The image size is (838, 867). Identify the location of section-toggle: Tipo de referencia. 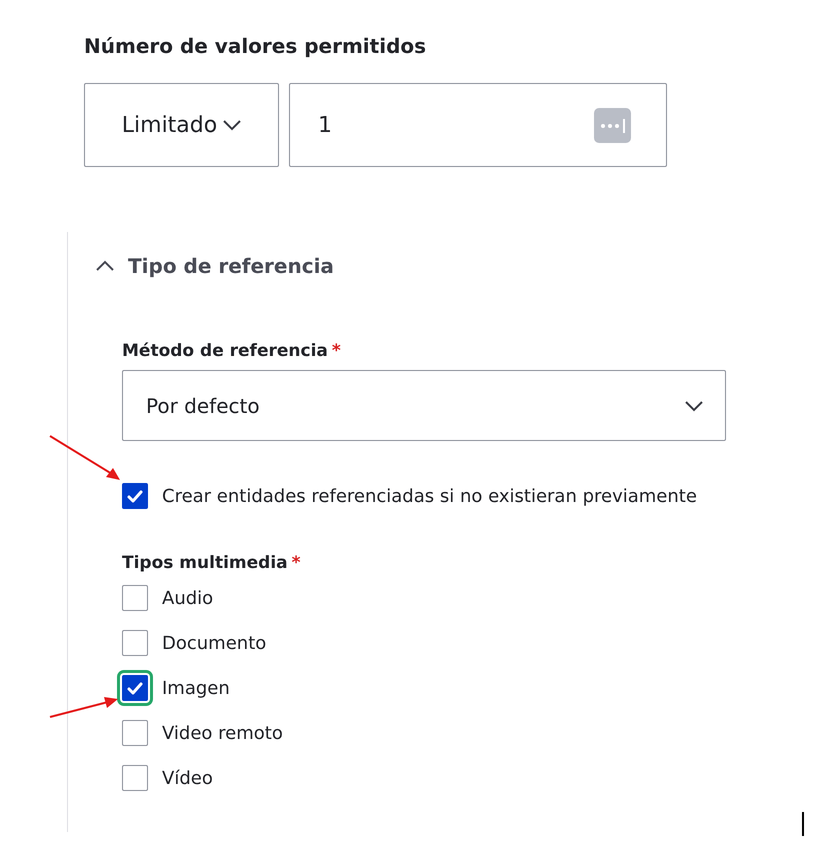
(215, 255).